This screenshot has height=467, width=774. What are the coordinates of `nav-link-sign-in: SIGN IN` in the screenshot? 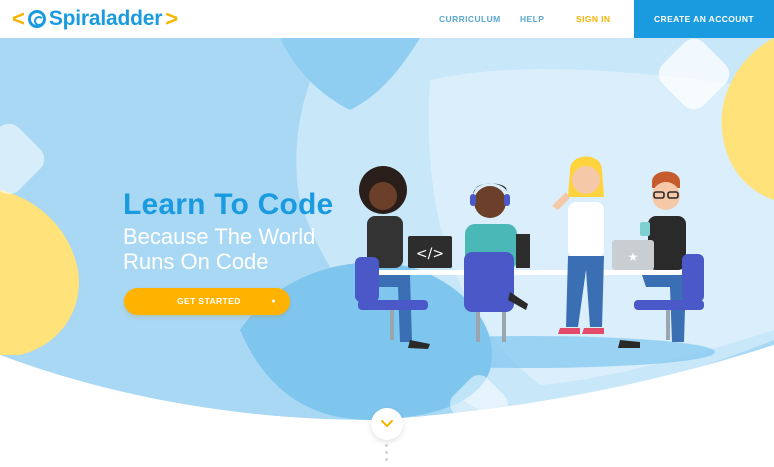 It's located at (593, 19).